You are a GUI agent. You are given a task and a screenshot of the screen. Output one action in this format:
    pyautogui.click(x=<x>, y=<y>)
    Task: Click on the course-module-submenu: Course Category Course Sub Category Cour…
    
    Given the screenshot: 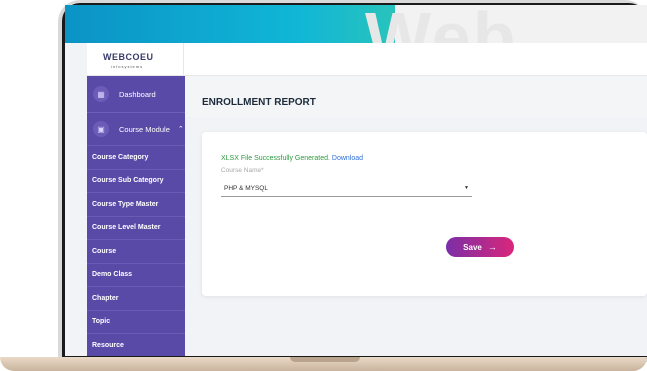 What is the action you would take?
    pyautogui.click(x=136, y=250)
    